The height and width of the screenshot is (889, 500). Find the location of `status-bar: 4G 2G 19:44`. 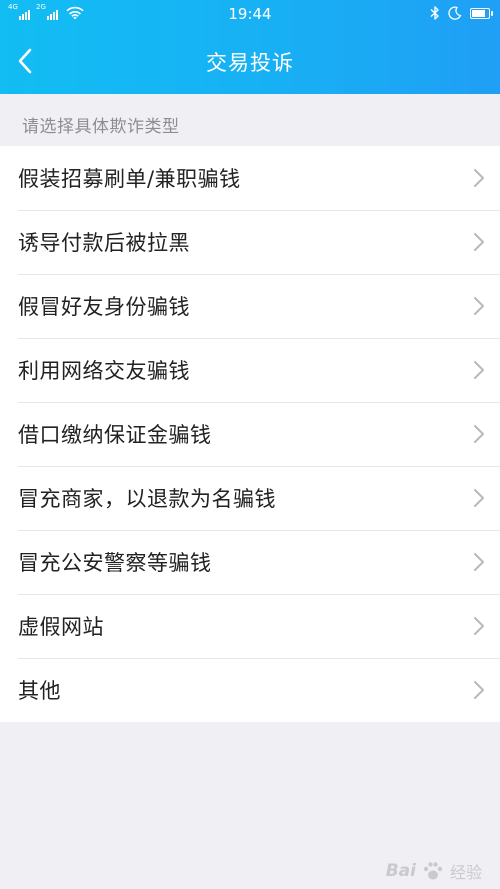

status-bar: 4G 2G 19:44 is located at coordinates (250, 14).